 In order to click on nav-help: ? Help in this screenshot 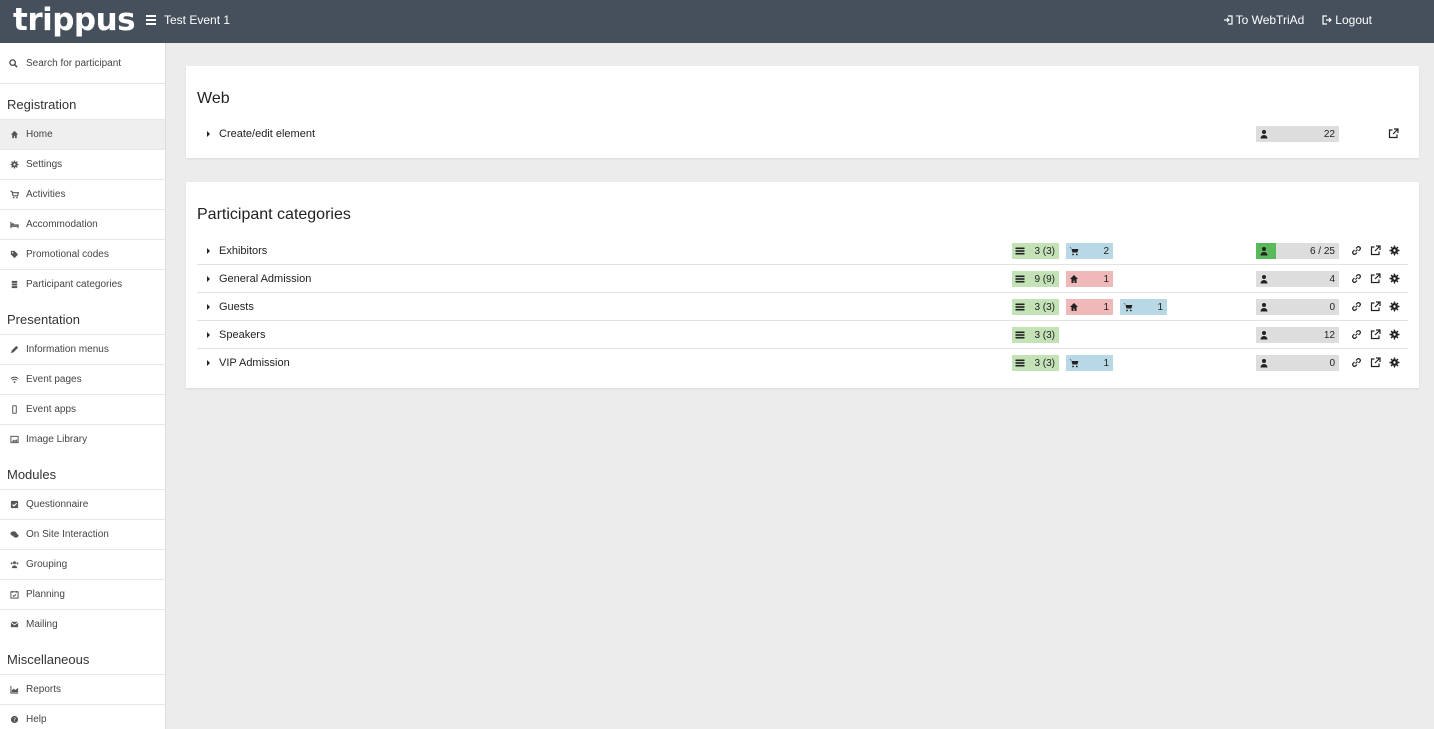, I will do `click(82, 716)`.